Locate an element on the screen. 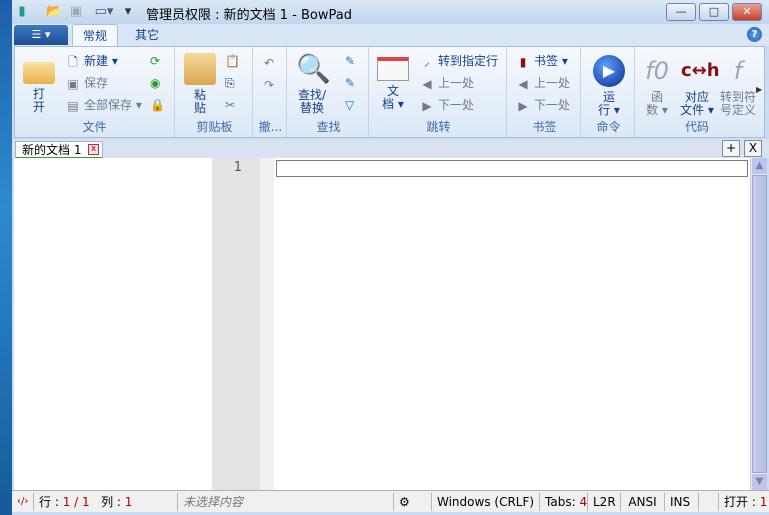 This screenshot has height=515, width=769. status-open-count: 打开 : 1 is located at coordinates (746, 502).